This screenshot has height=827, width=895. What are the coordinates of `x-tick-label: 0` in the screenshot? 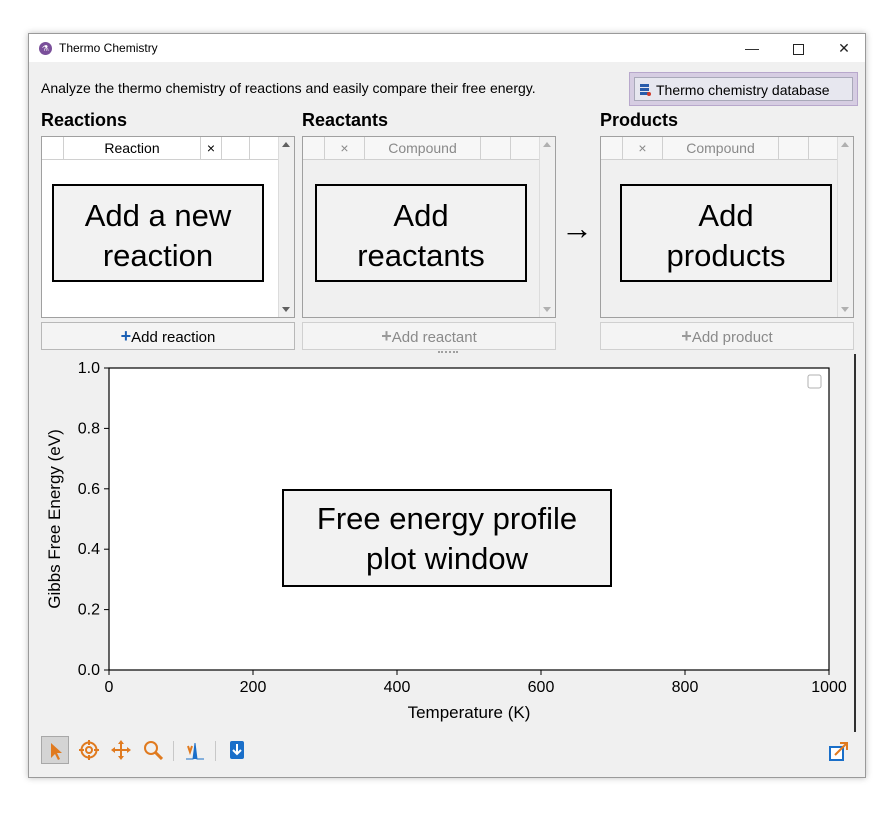 It's located at (109, 687).